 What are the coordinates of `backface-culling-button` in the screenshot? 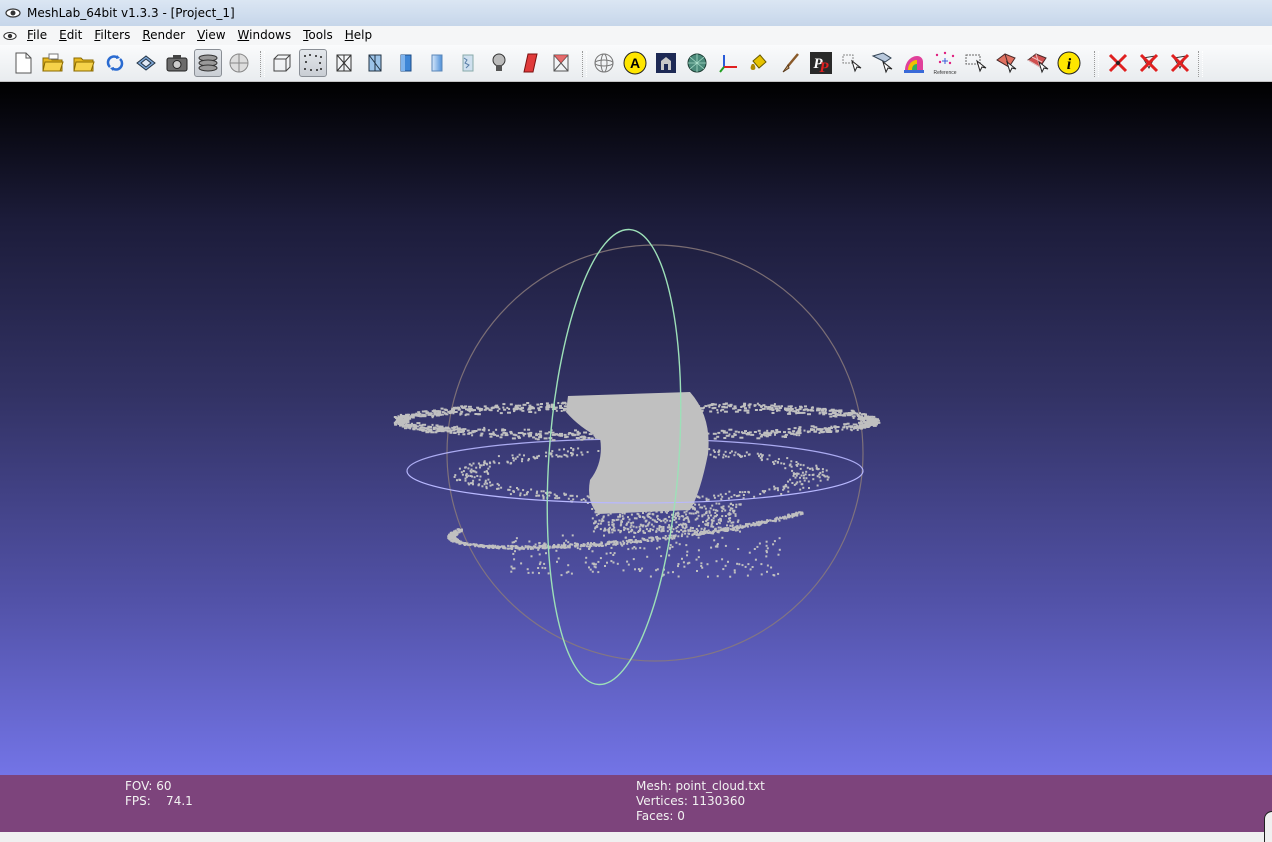 It's located at (530, 63).